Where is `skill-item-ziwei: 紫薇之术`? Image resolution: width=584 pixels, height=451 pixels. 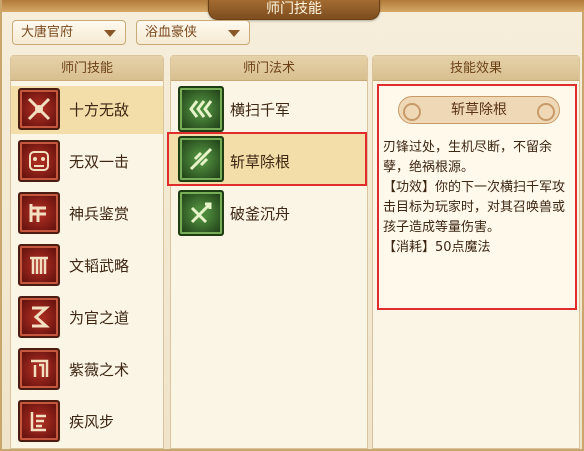
skill-item-ziwei: 紫薇之术 is located at coordinates (87, 370).